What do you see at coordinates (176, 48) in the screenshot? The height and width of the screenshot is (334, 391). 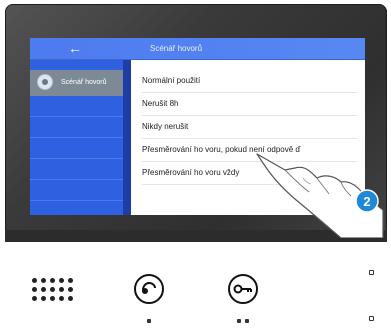 I see `page-title: Scénář hovorů` at bounding box center [176, 48].